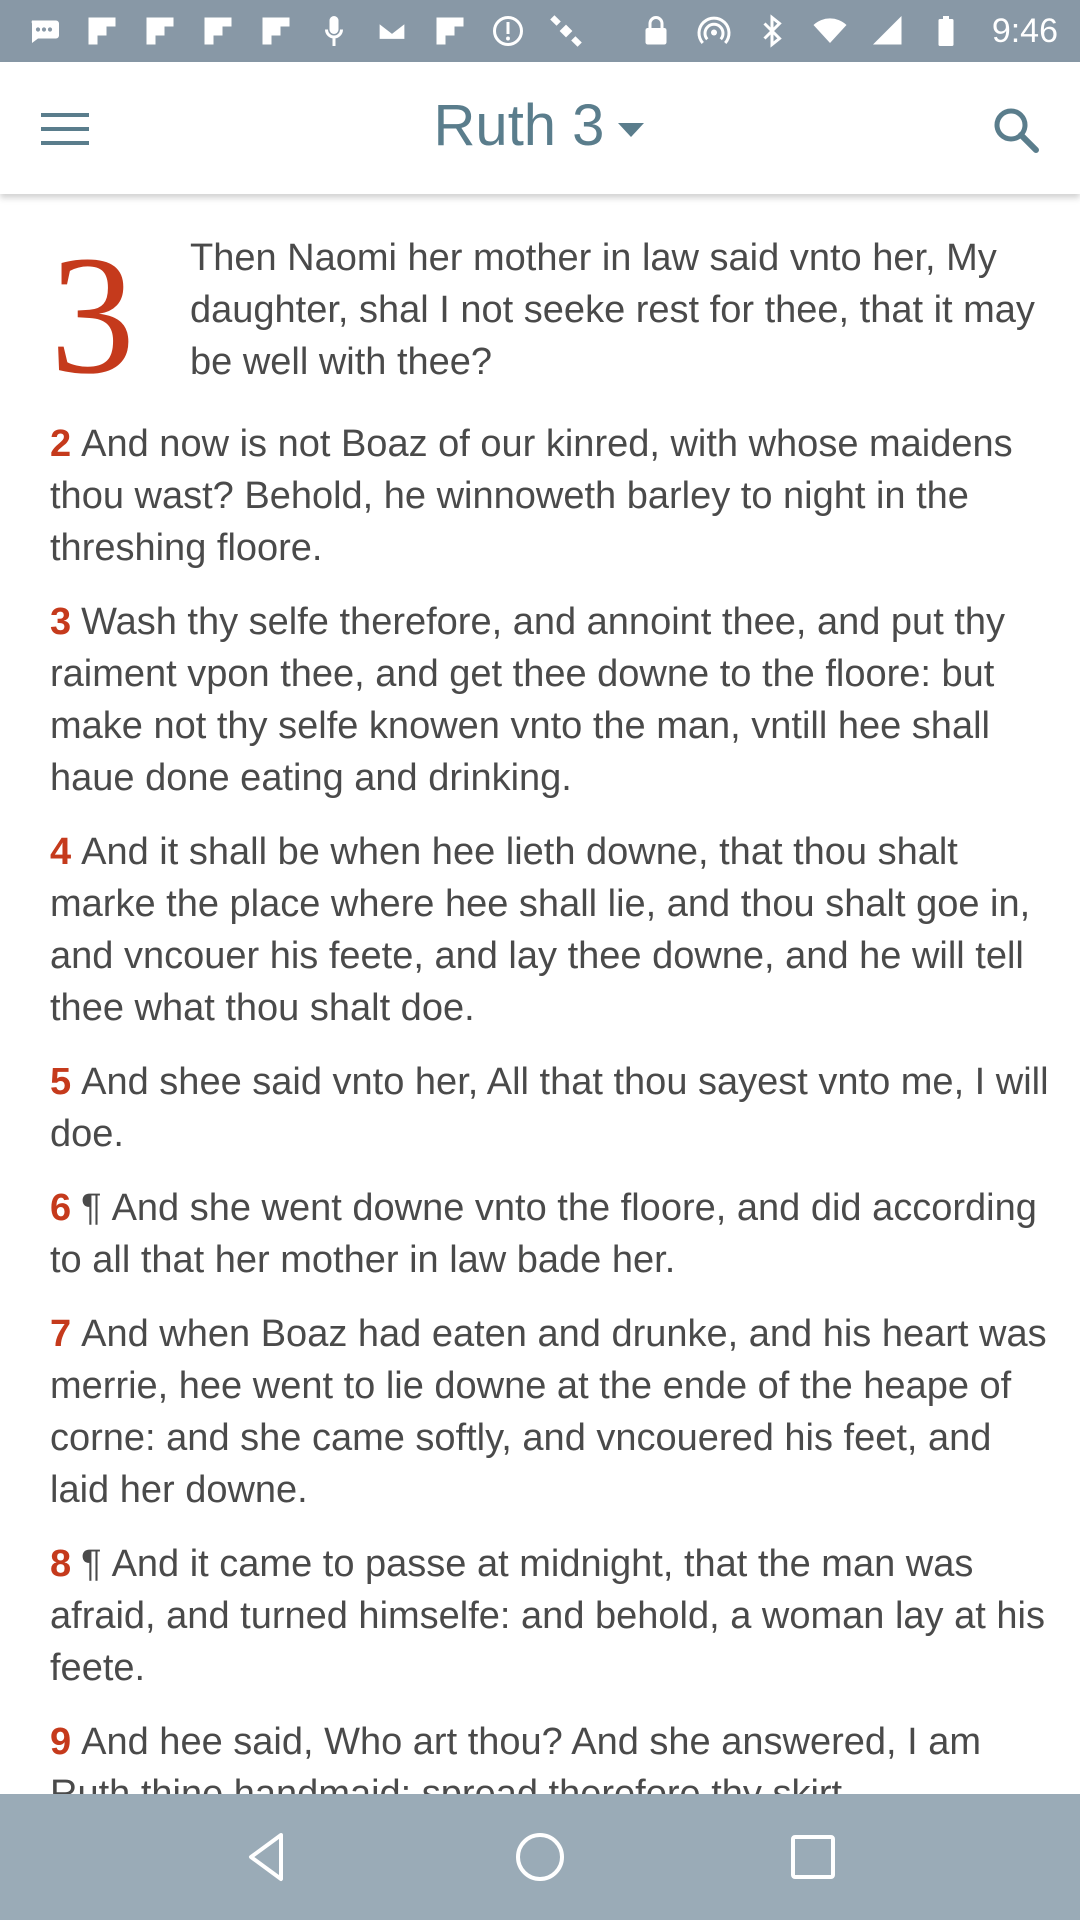 Image resolution: width=1080 pixels, height=1920 pixels. Describe the element at coordinates (830, 31) in the screenshot. I see `wifi-icon` at that location.